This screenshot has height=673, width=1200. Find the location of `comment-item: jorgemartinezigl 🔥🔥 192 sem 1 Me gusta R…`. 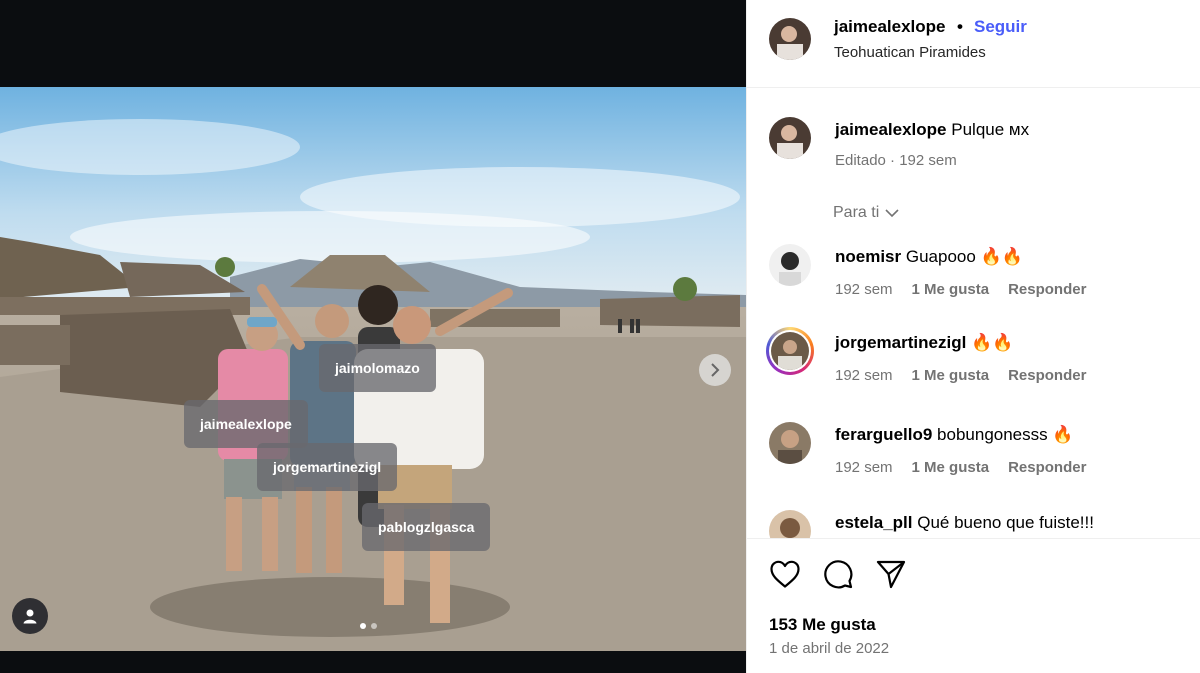

comment-item: jorgemartinezigl 🔥🔥 192 sem 1 Me gusta R… is located at coordinates (973, 367).